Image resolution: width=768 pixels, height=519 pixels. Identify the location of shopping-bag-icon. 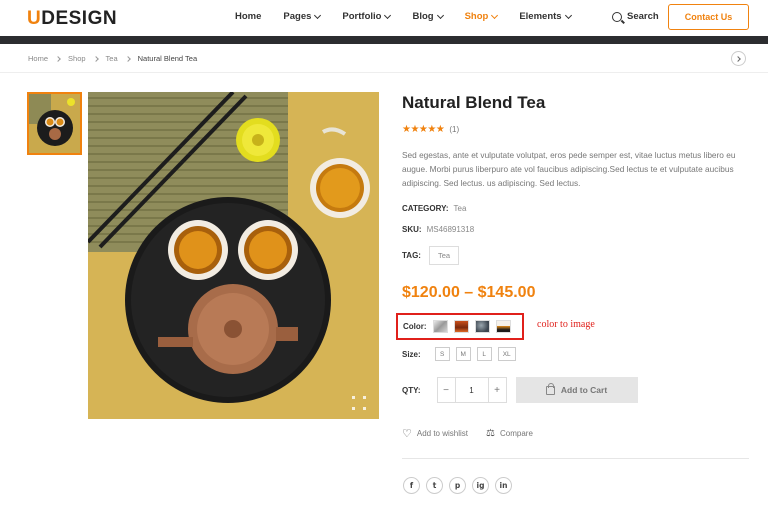
(550, 388).